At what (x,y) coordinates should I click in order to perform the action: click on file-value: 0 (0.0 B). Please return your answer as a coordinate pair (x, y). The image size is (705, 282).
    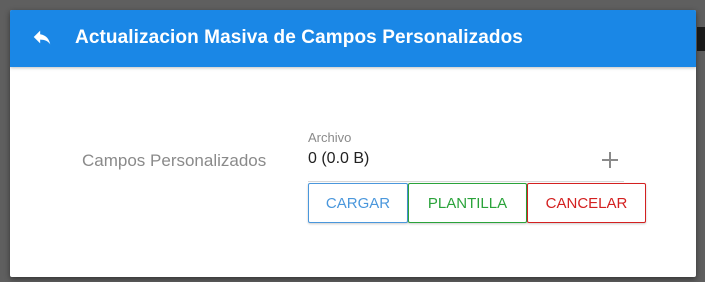
    Looking at the image, I should click on (339, 158).